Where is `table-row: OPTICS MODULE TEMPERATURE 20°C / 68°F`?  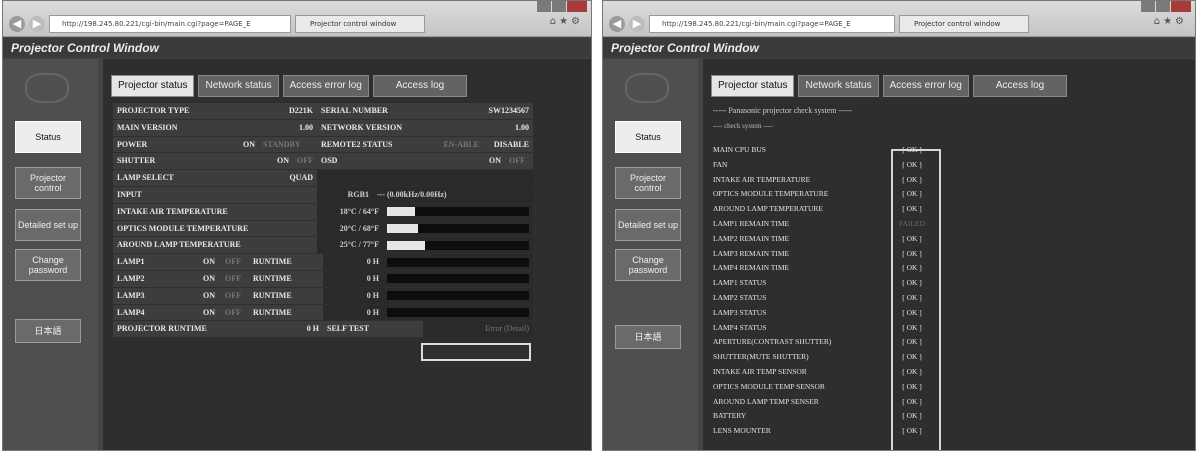
table-row: OPTICS MODULE TEMPERATURE 20°C / 68°F is located at coordinates (323, 228).